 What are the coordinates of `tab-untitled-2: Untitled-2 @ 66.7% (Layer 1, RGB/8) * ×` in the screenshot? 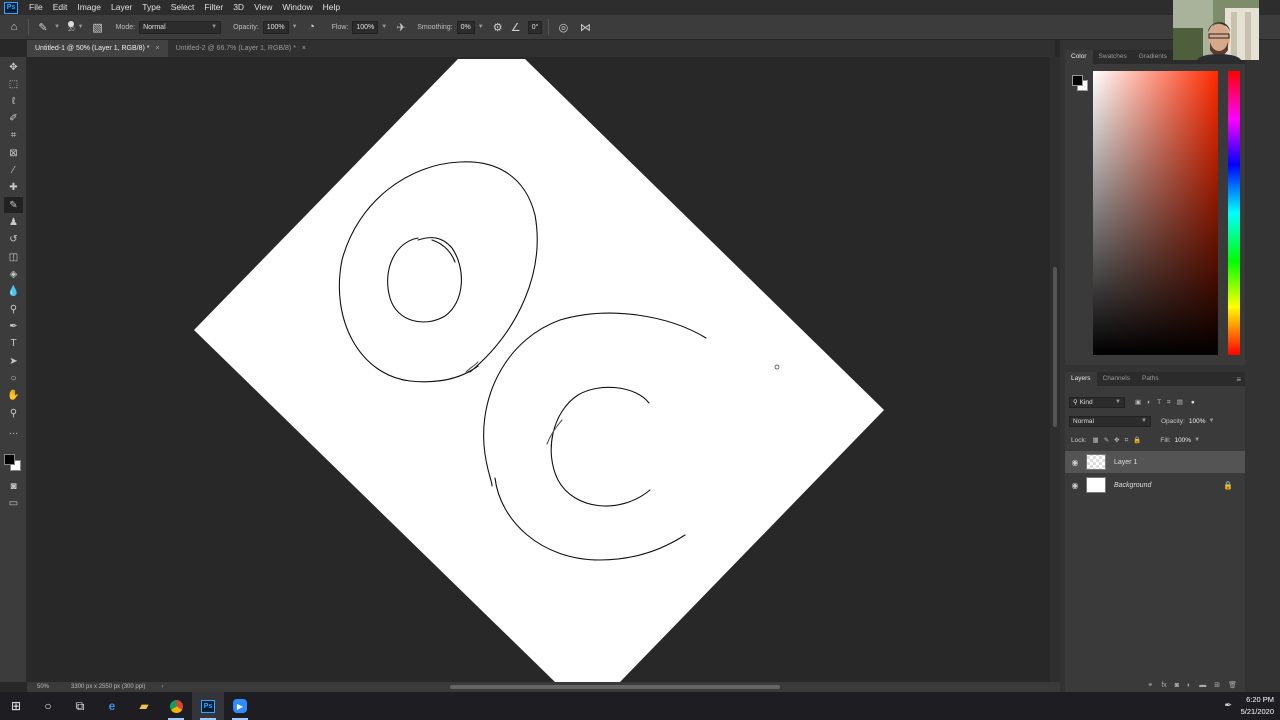 It's located at (241, 48).